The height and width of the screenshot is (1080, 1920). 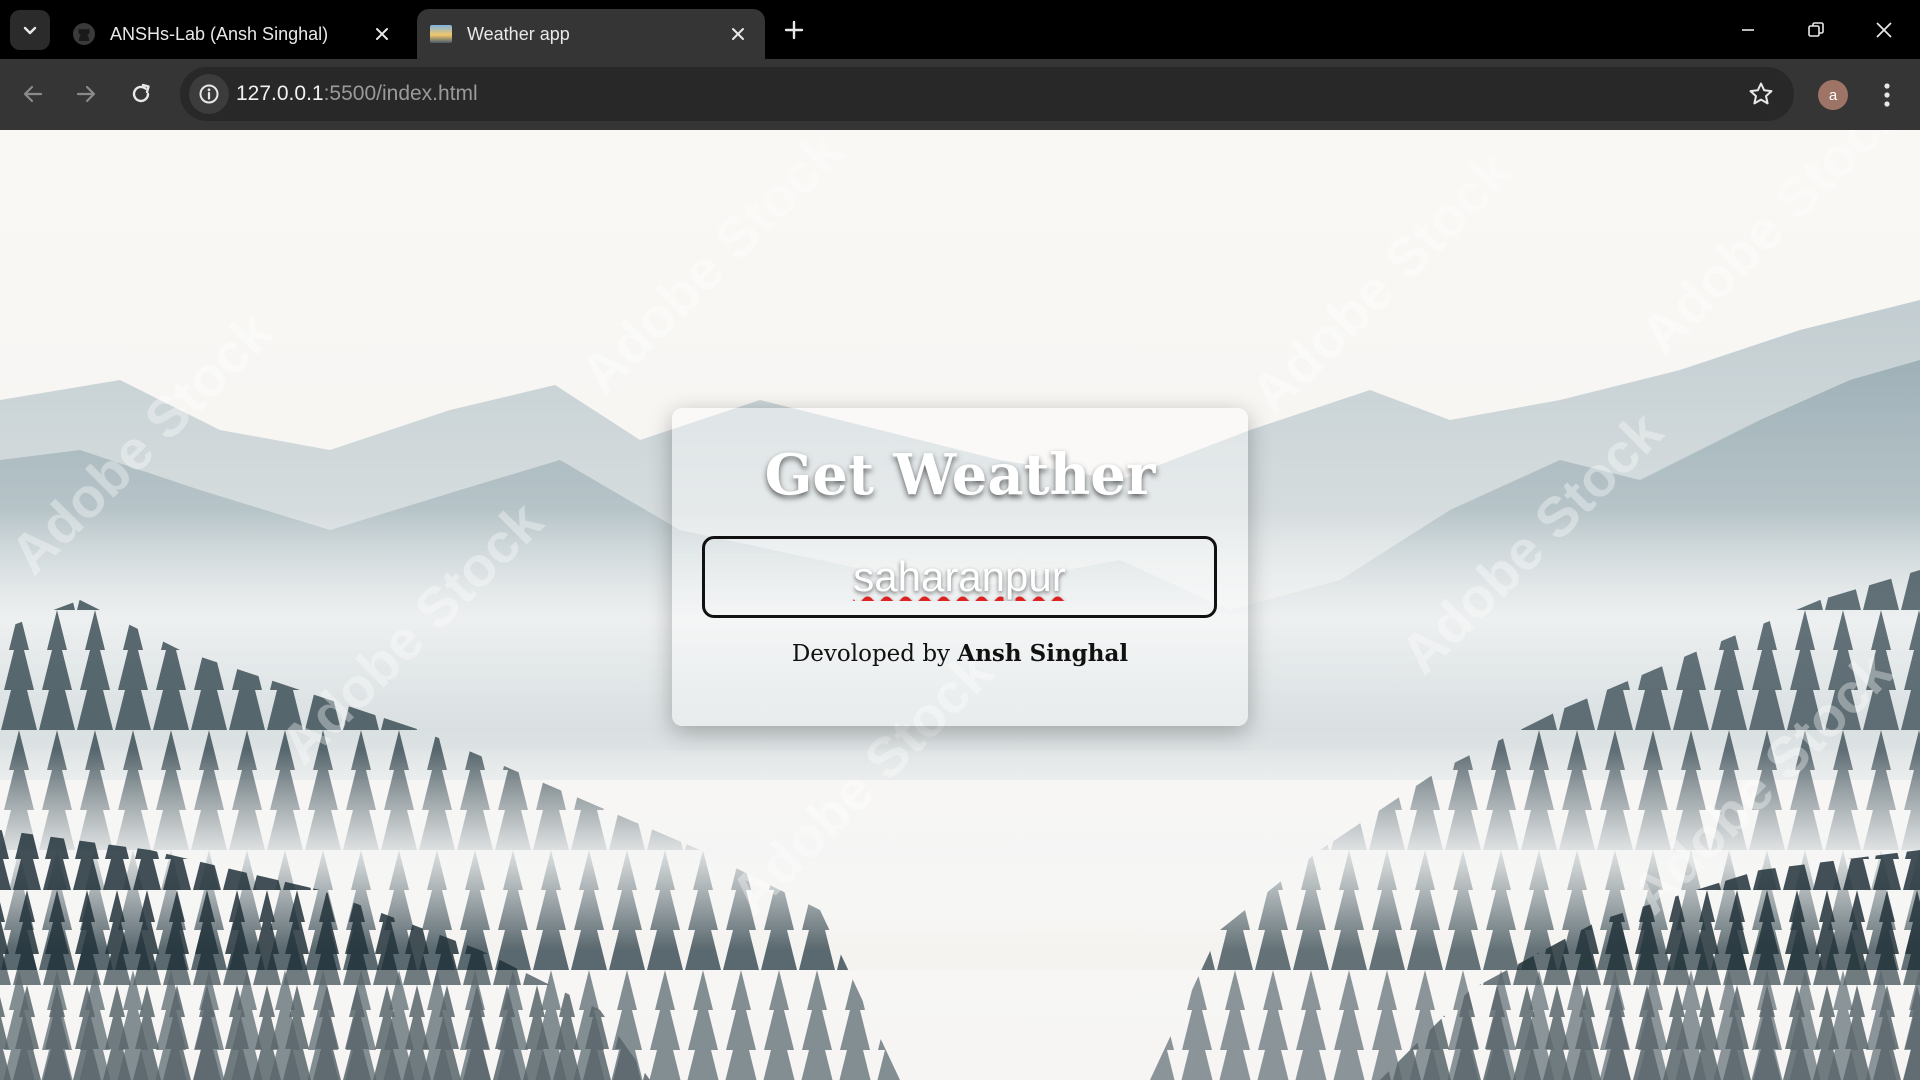 What do you see at coordinates (960, 475) in the screenshot?
I see `page-title: Get Weather` at bounding box center [960, 475].